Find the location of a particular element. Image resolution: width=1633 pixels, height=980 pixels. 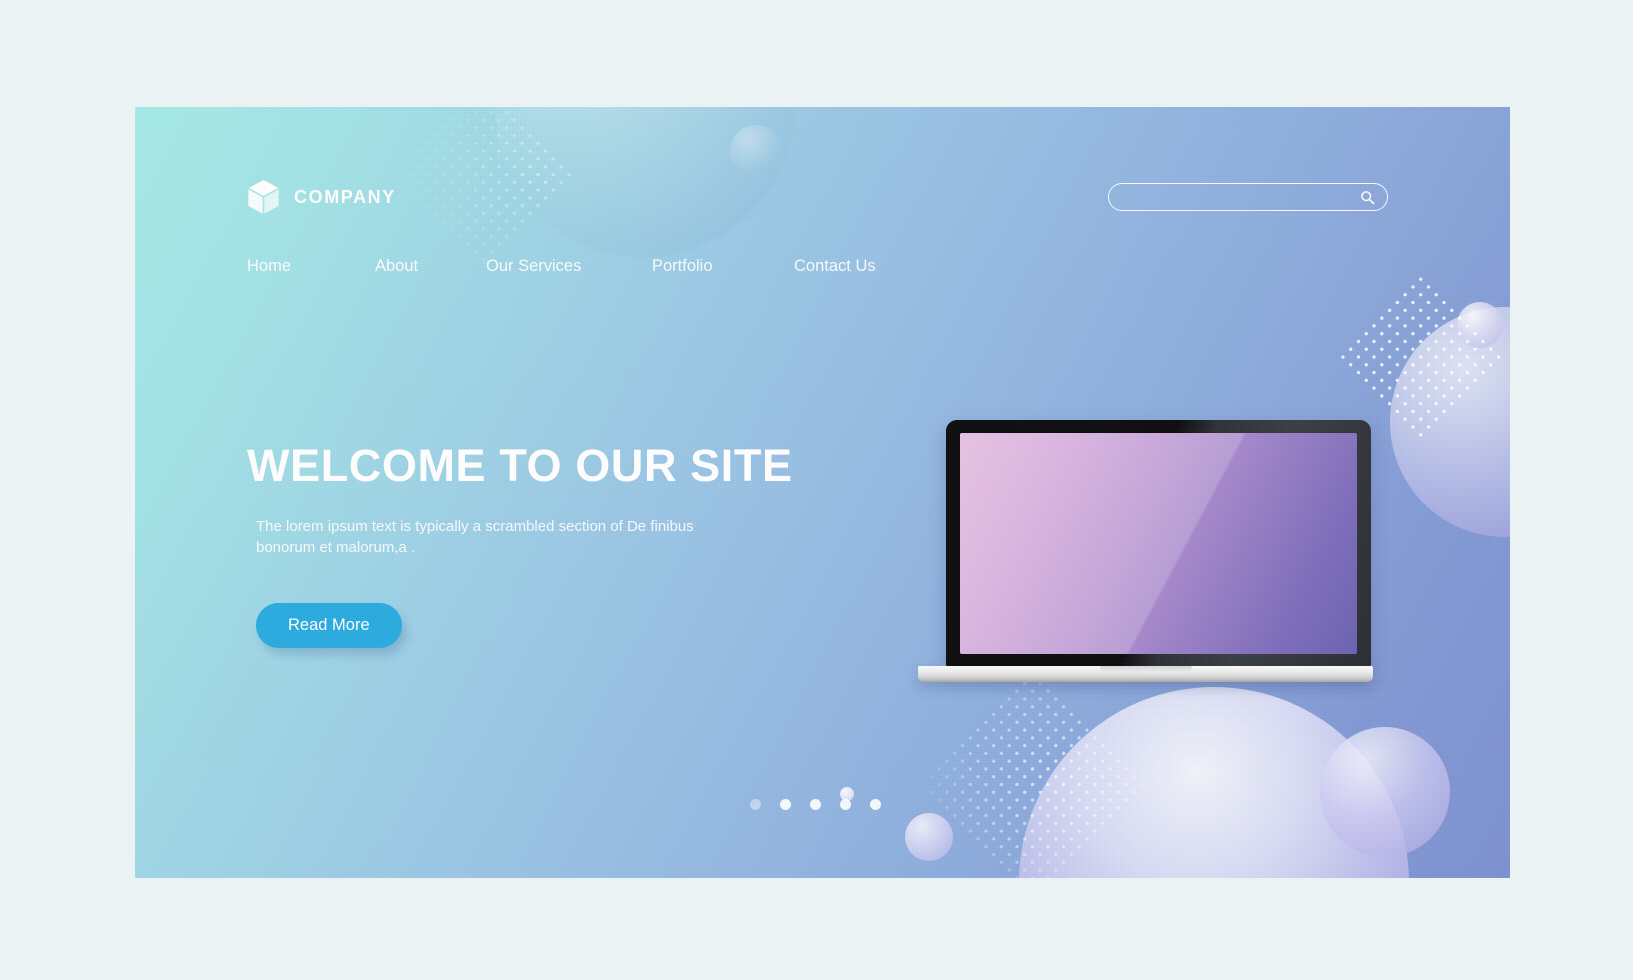

search-input is located at coordinates (1232, 197).